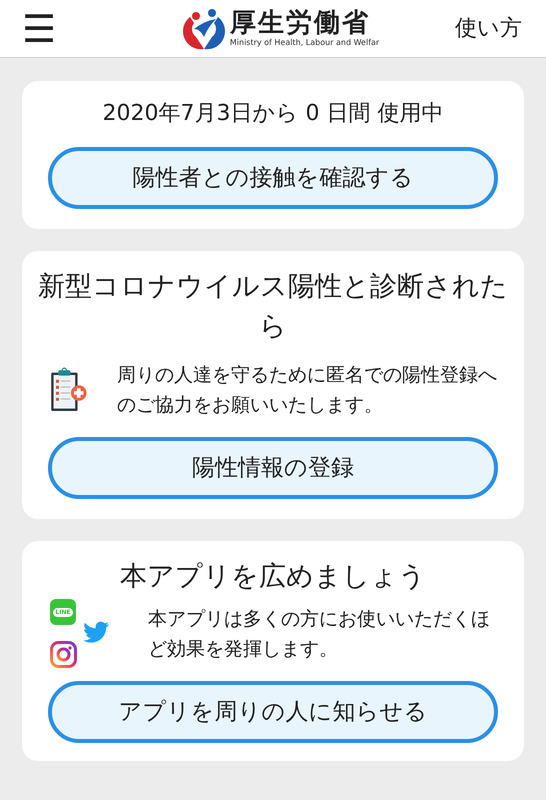 This screenshot has width=546, height=800. What do you see at coordinates (273, 468) in the screenshot?
I see `register-positive-button: 陽性情報の登録` at bounding box center [273, 468].